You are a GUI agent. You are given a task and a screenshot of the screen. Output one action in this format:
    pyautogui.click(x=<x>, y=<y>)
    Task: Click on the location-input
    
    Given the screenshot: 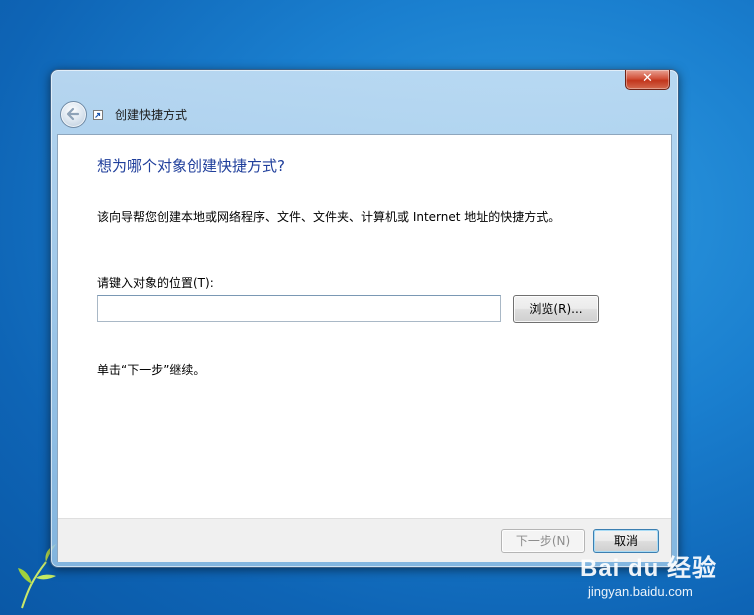 What is the action you would take?
    pyautogui.click(x=299, y=308)
    